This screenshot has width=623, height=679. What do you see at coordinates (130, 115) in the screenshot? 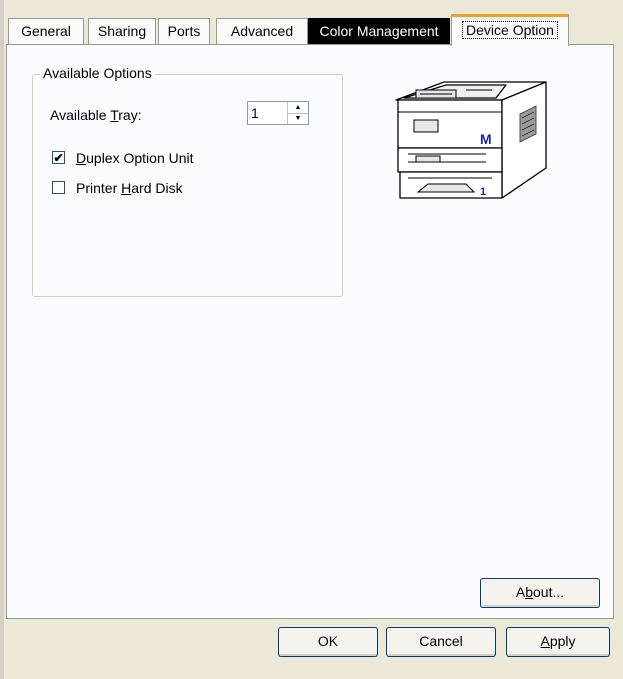
I see `tray-label-post: ray:` at bounding box center [130, 115].